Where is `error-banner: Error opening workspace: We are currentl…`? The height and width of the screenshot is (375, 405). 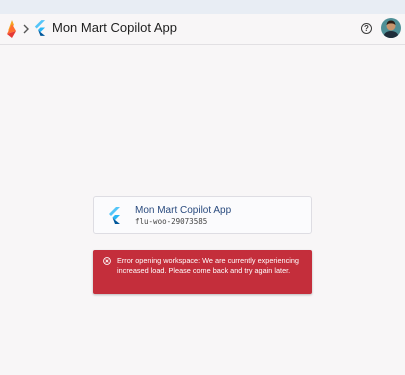
error-banner: Error opening workspace: We are currentl… is located at coordinates (202, 272).